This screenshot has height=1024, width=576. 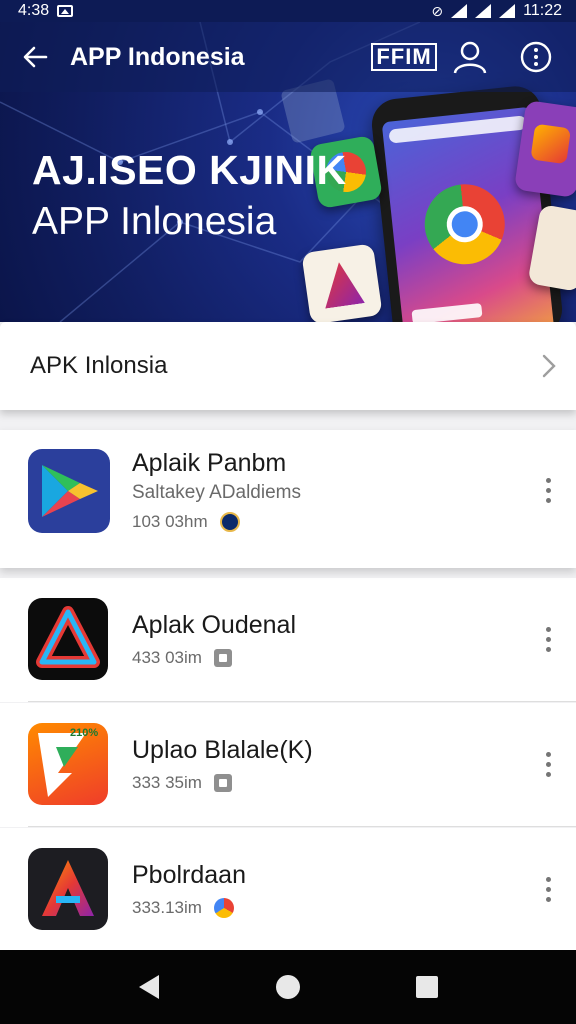 I want to click on hero-title: AJ.ISEO KJINIK, so click(x=189, y=170).